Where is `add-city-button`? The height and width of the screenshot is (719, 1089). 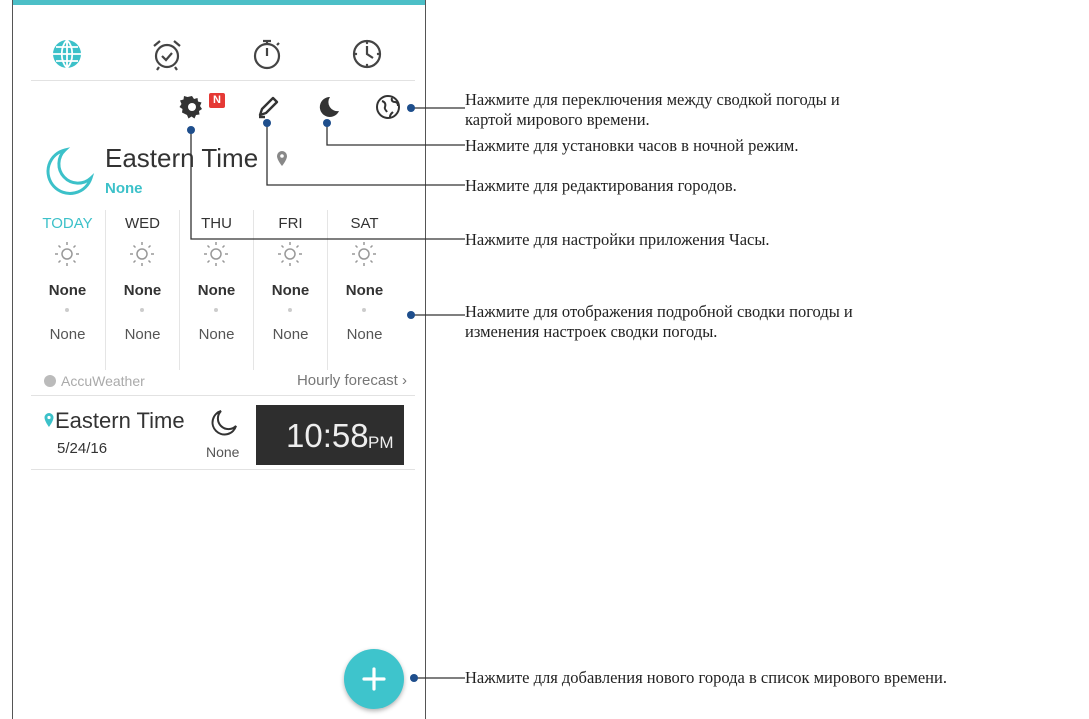
add-city-button is located at coordinates (374, 679).